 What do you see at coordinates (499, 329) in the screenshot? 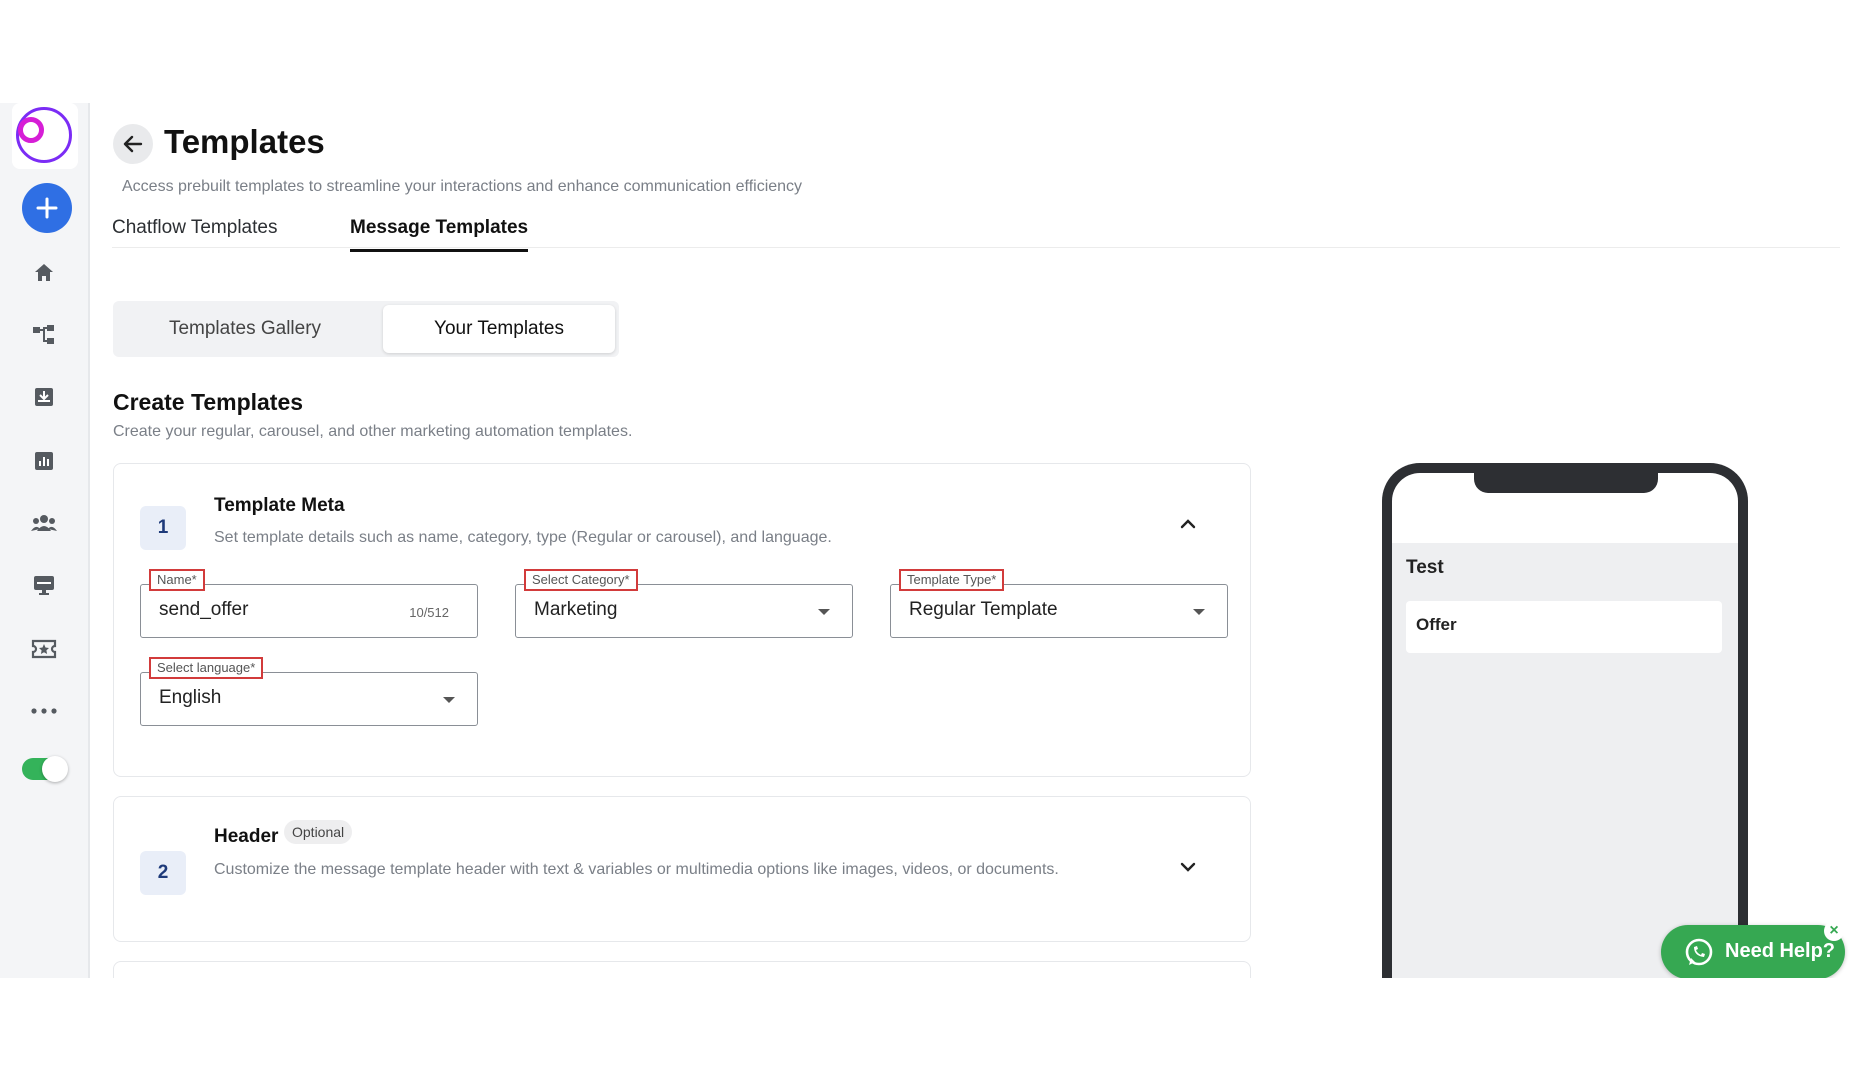
I see `segment-your-templates: Your Templates` at bounding box center [499, 329].